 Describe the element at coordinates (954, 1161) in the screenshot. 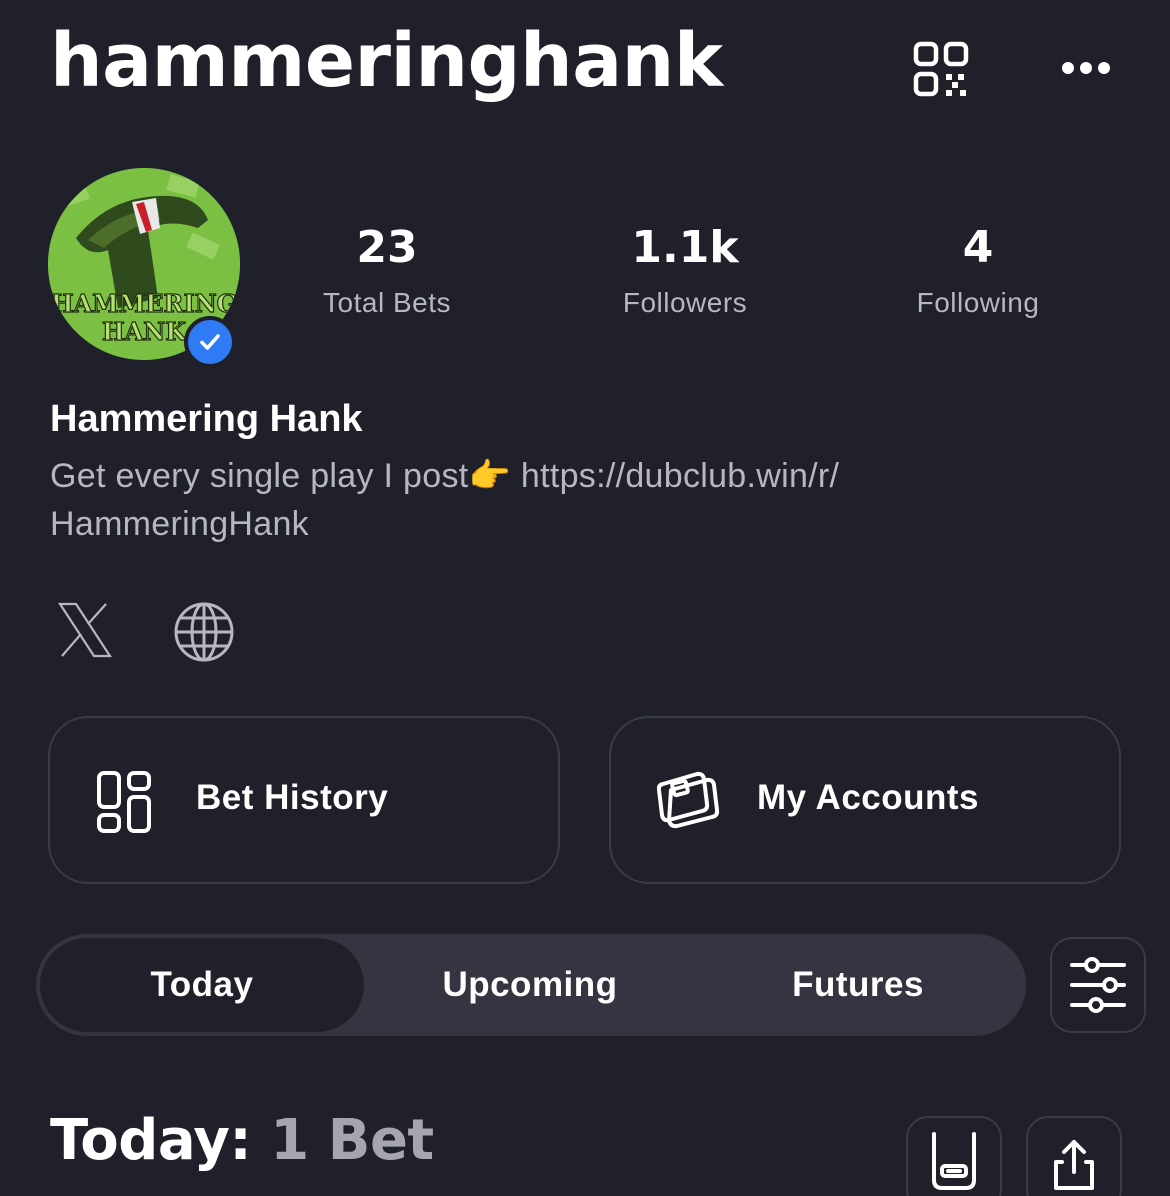

I see `bet-slip-icon` at that location.